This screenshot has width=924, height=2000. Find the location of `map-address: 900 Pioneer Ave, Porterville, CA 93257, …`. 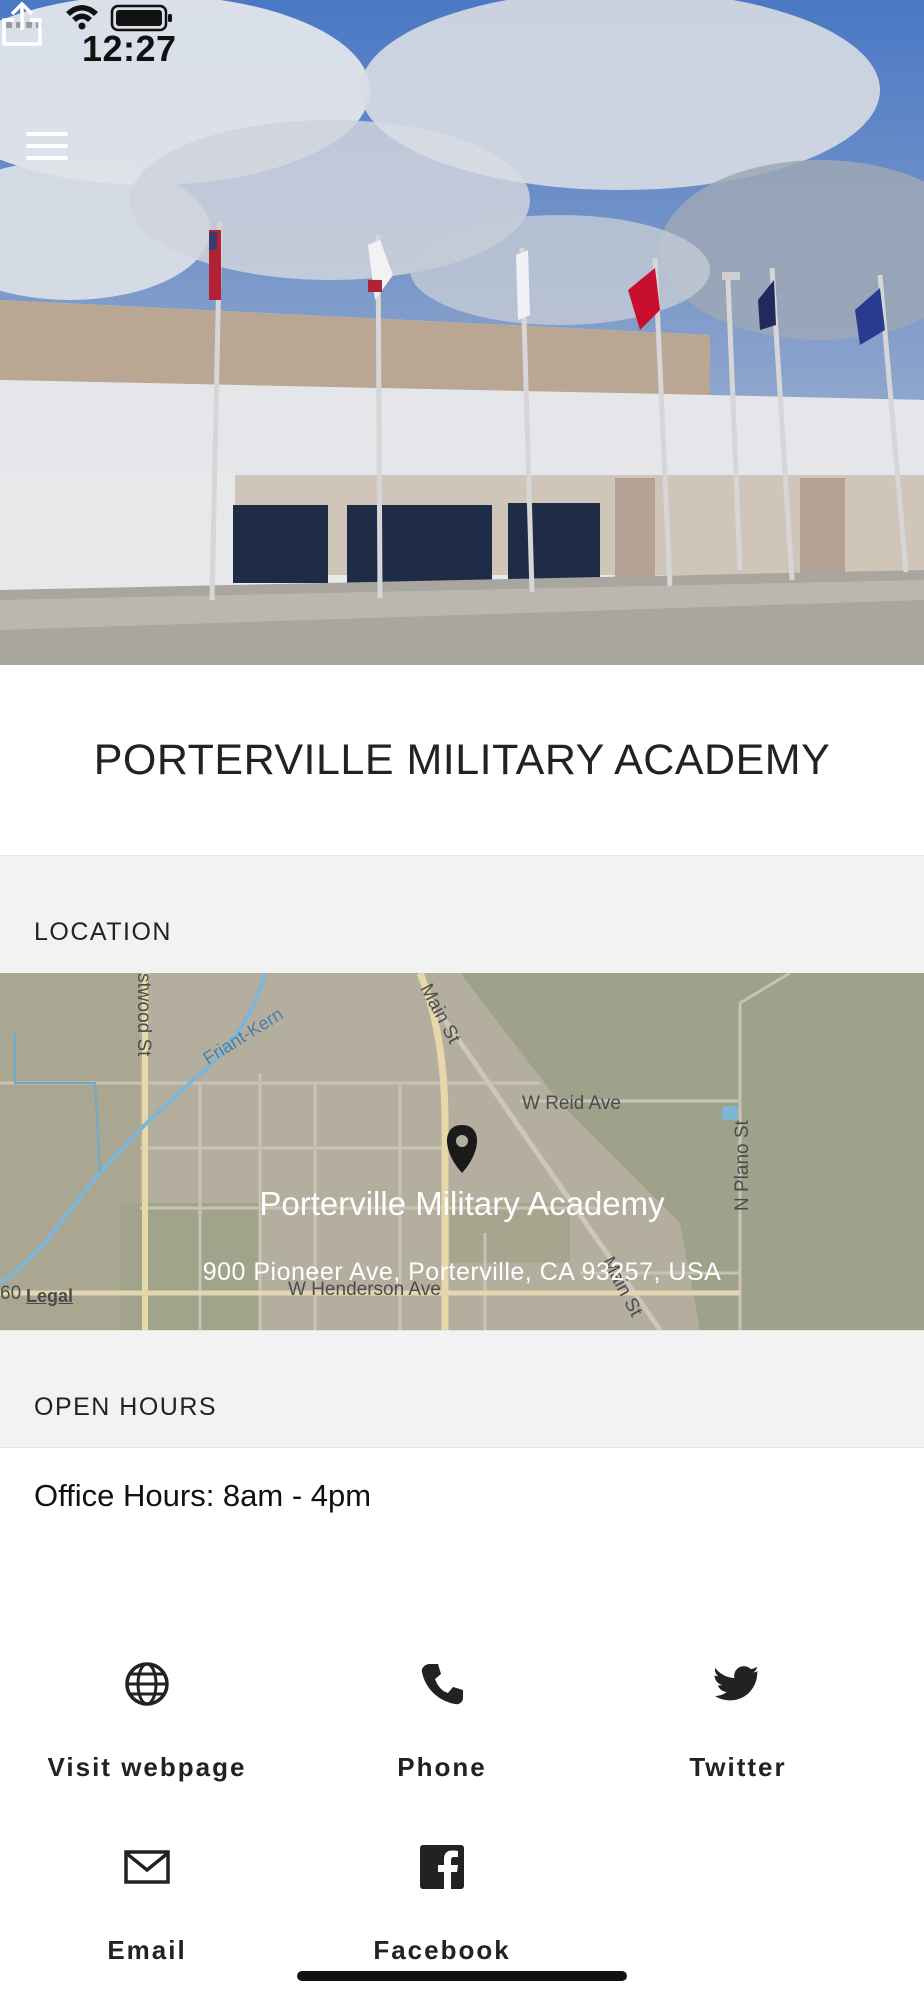

map-address: 900 Pioneer Ave, Porterville, CA 93257, … is located at coordinates (462, 1272).